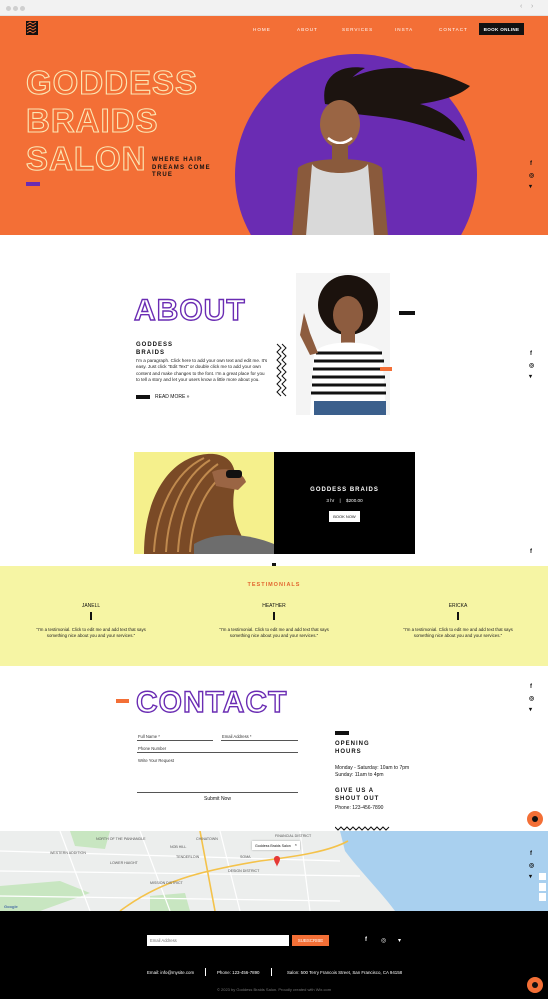  I want to click on forward-arrow-icon: ›, so click(532, 6).